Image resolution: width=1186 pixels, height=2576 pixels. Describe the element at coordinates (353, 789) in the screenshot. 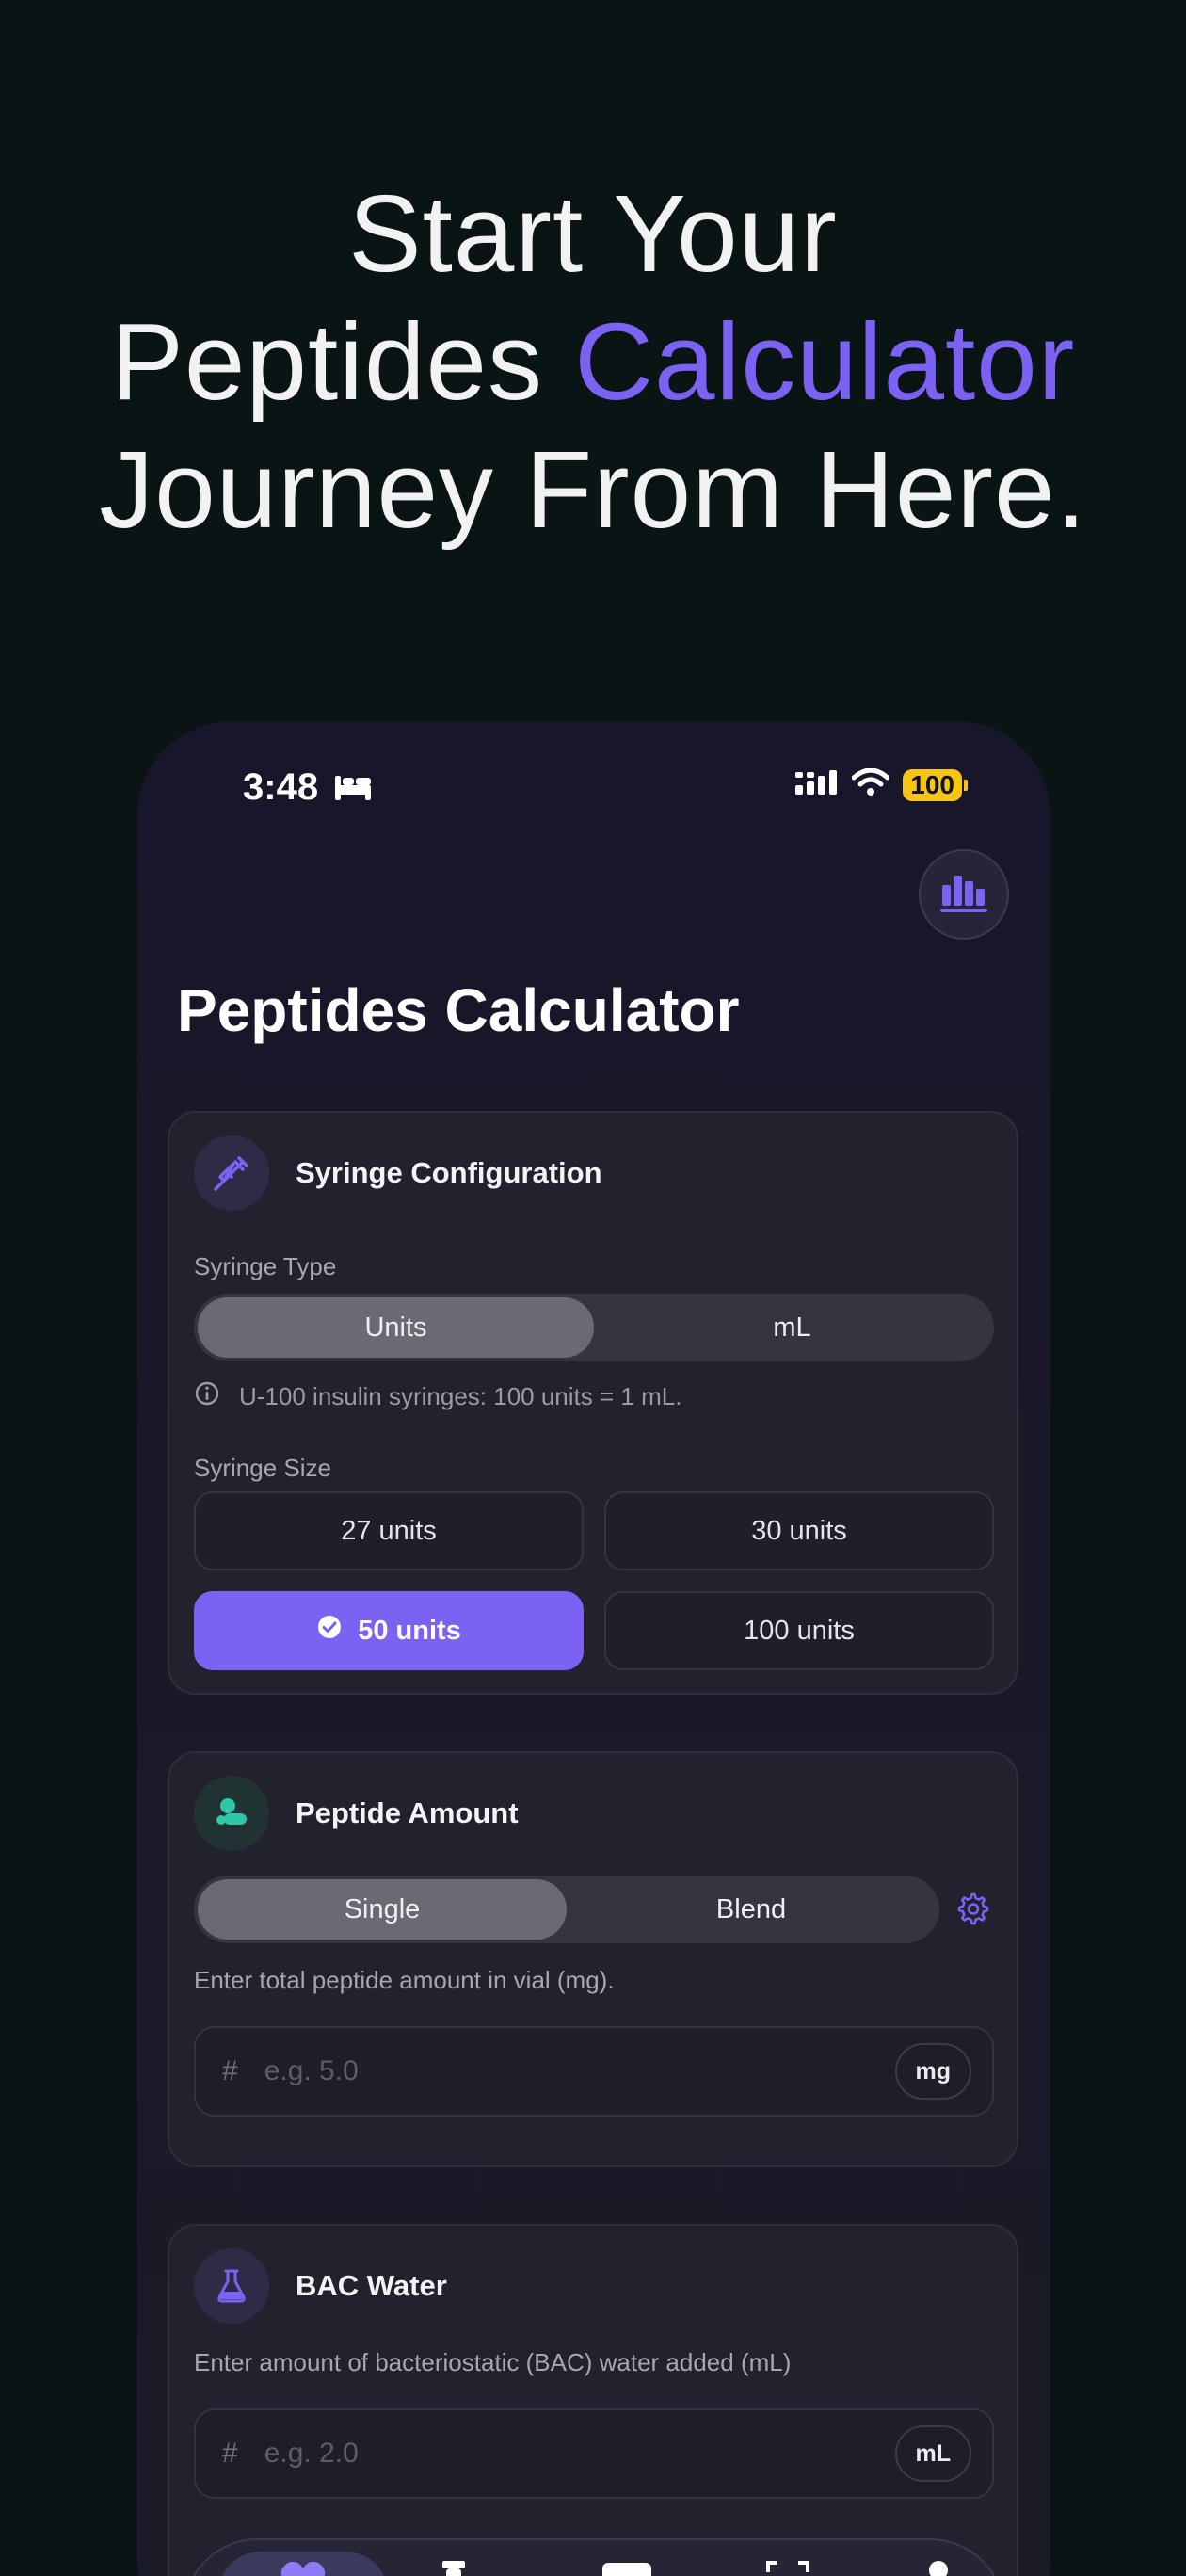

I see `bed-icon` at that location.